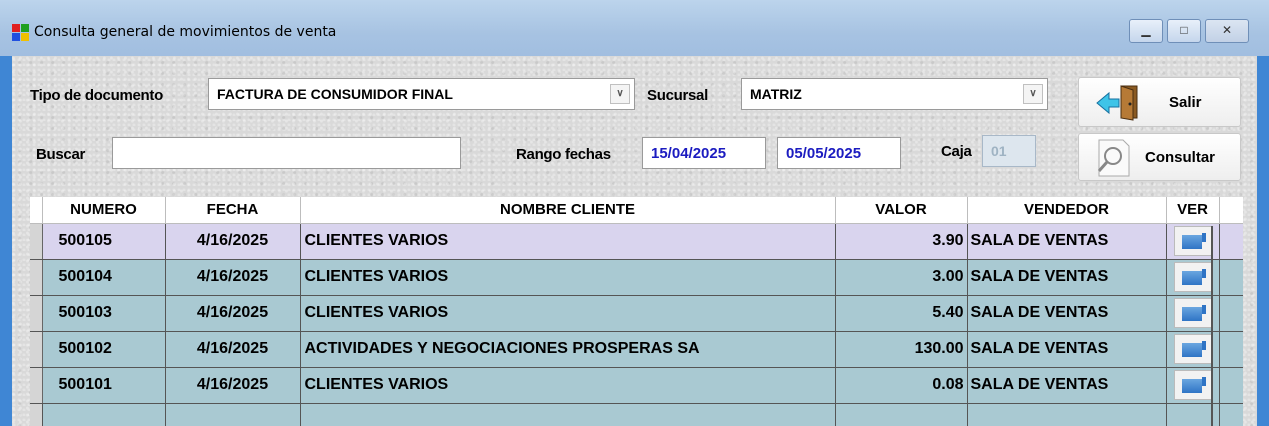 The image size is (1269, 426). I want to click on sucursal-value: MATRIZ, so click(776, 94).